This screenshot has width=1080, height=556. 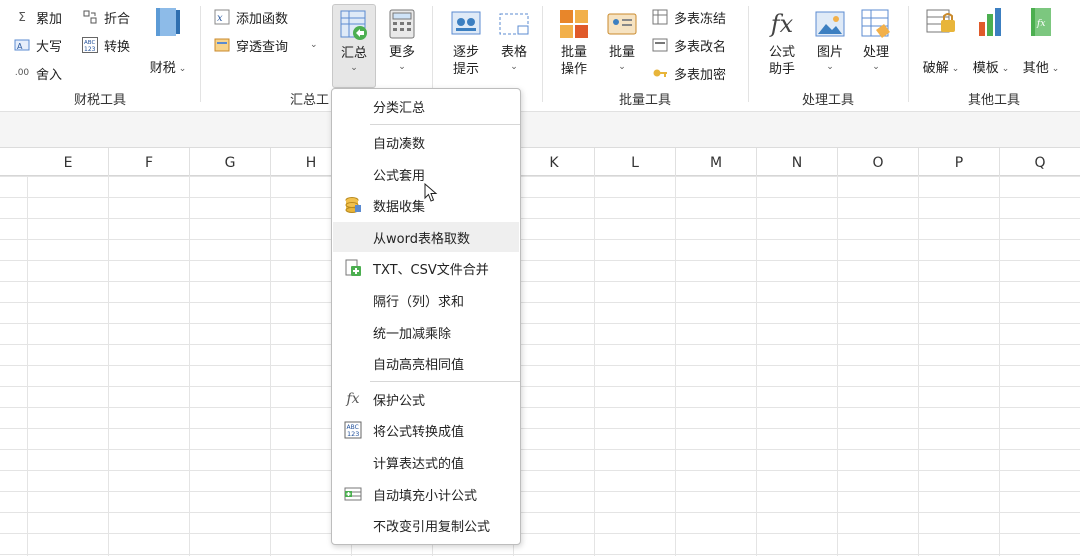 What do you see at coordinates (445, 381) in the screenshot?
I see `menu-separator` at bounding box center [445, 381].